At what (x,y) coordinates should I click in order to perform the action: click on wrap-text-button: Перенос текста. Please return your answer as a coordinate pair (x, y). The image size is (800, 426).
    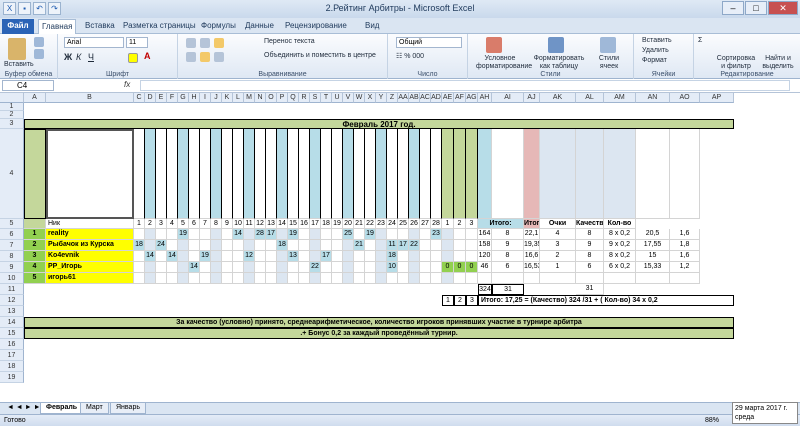
    Looking at the image, I should click on (289, 41).